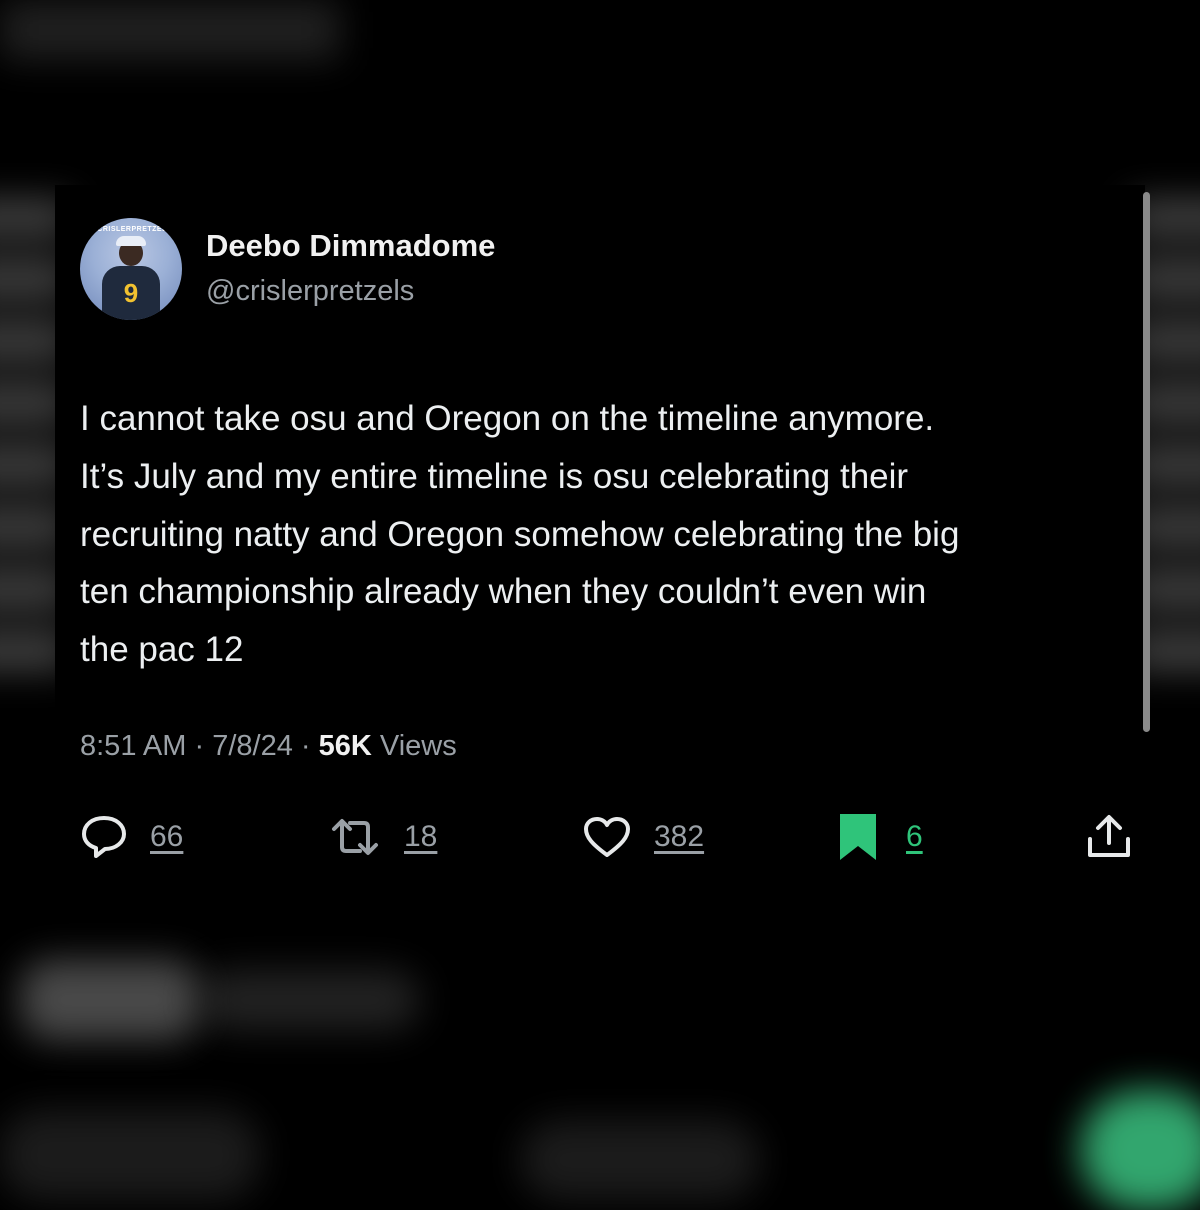 Image resolution: width=1200 pixels, height=1210 pixels. What do you see at coordinates (166, 837) in the screenshot?
I see `reply-count: 66` at bounding box center [166, 837].